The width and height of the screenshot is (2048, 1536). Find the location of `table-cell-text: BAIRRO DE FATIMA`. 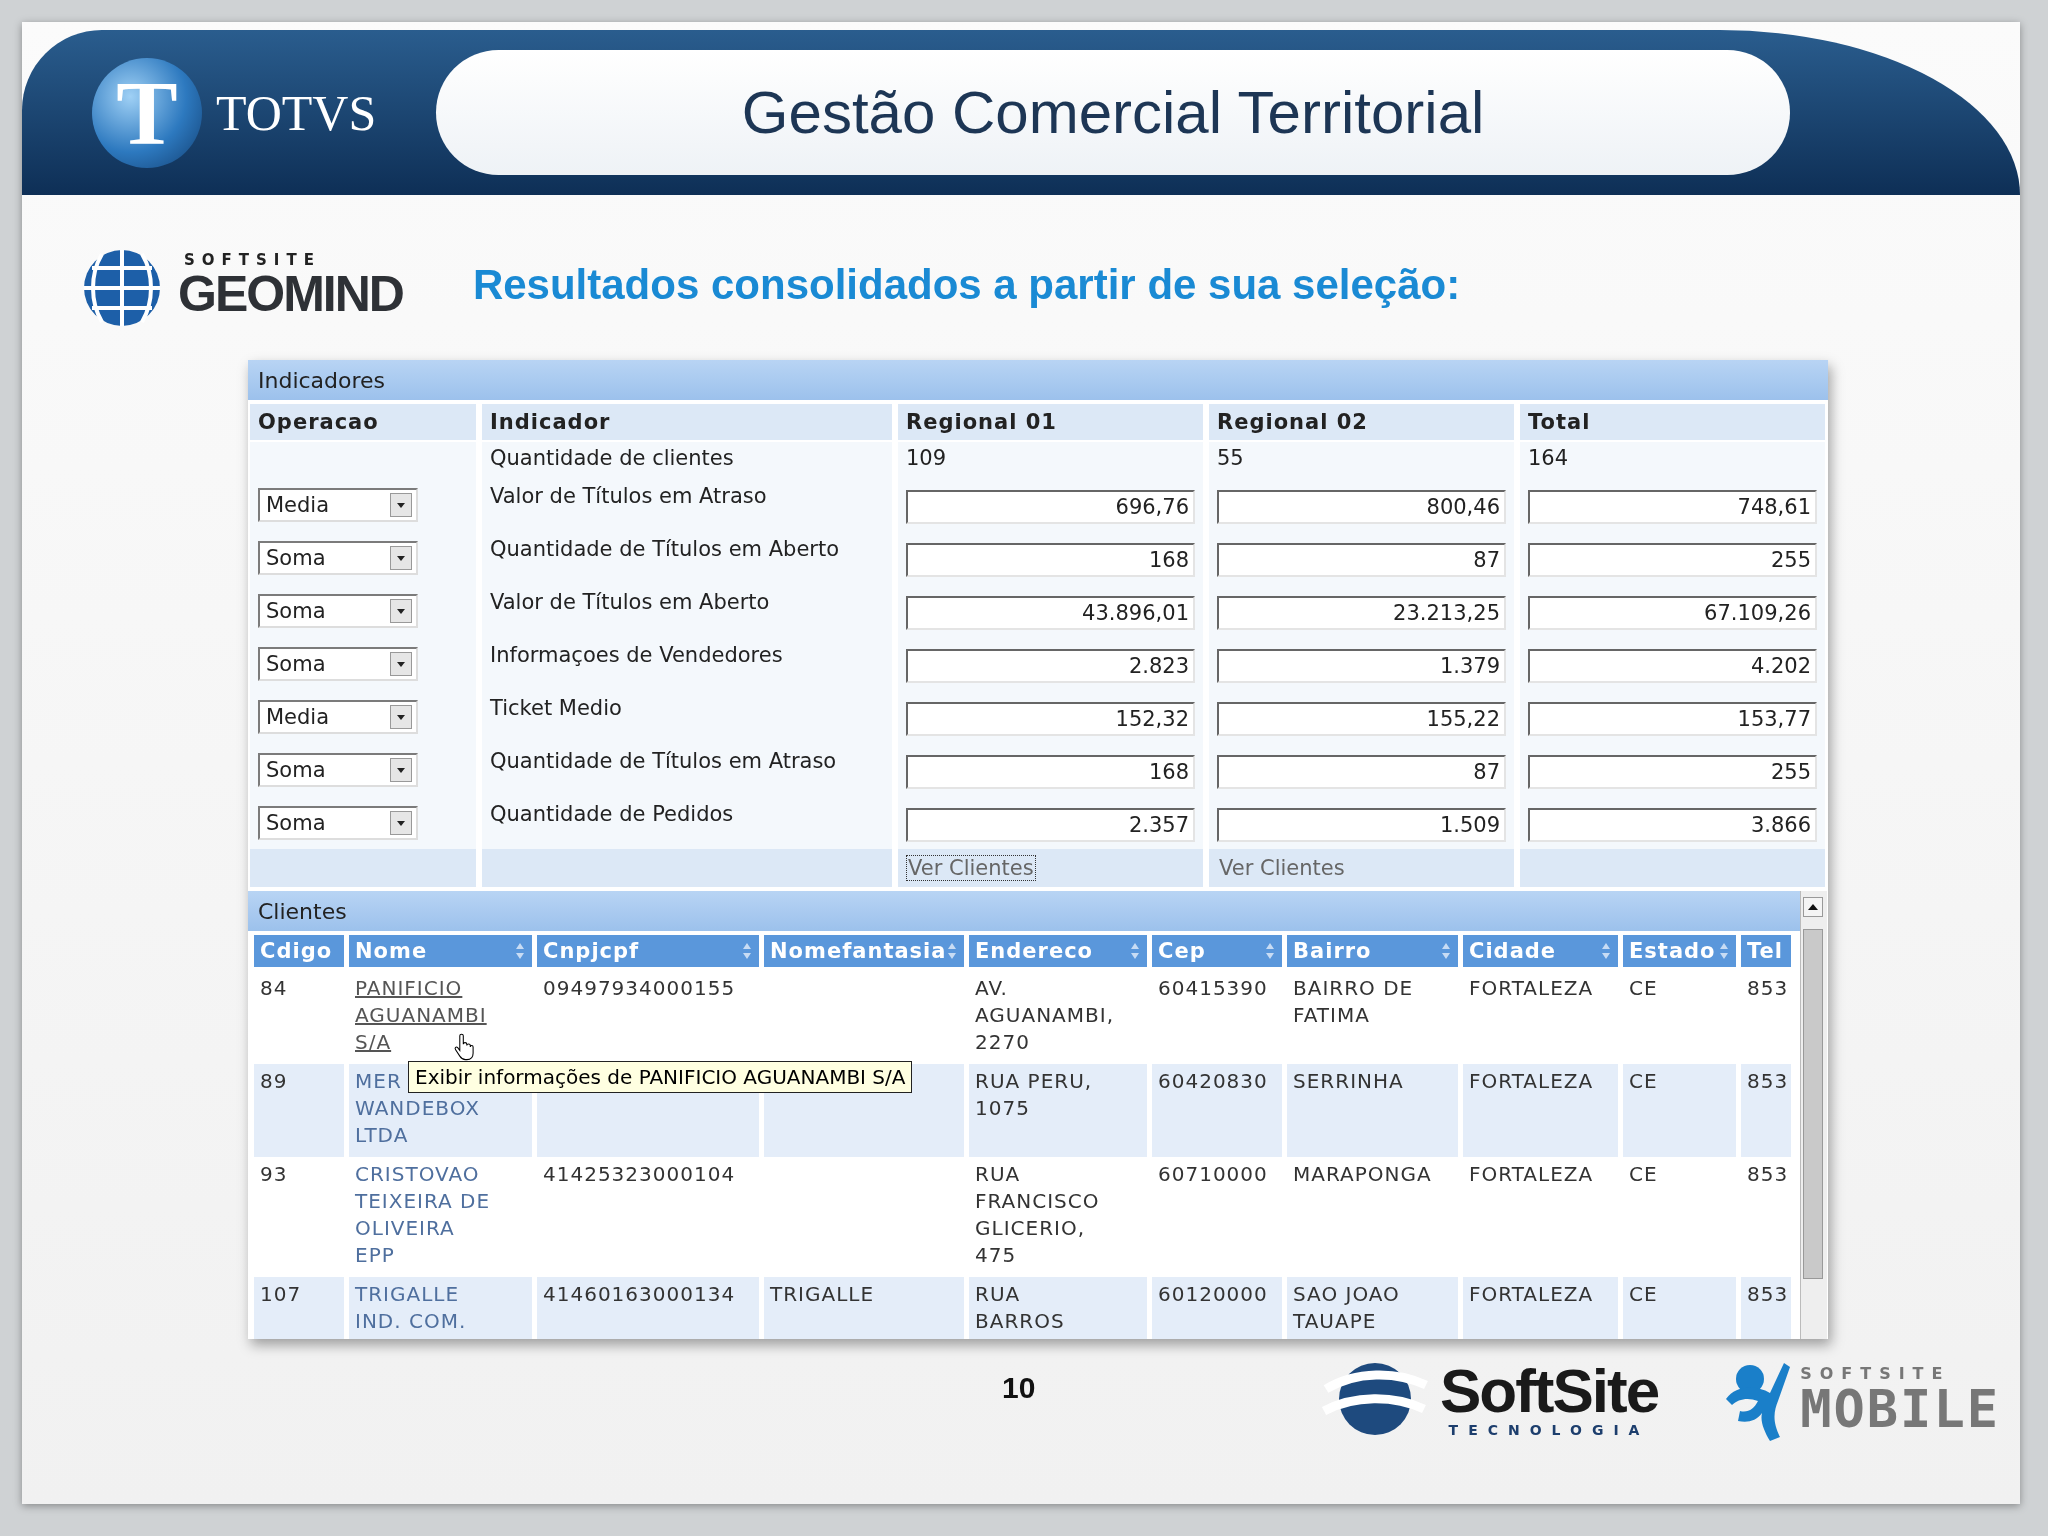

table-cell-text: BAIRRO DE FATIMA is located at coordinates (1353, 1002).